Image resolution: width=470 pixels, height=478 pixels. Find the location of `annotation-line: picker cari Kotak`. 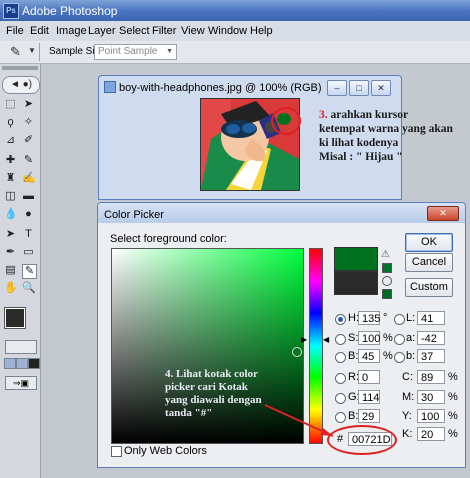

annotation-line: picker cari Kotak is located at coordinates (206, 387).